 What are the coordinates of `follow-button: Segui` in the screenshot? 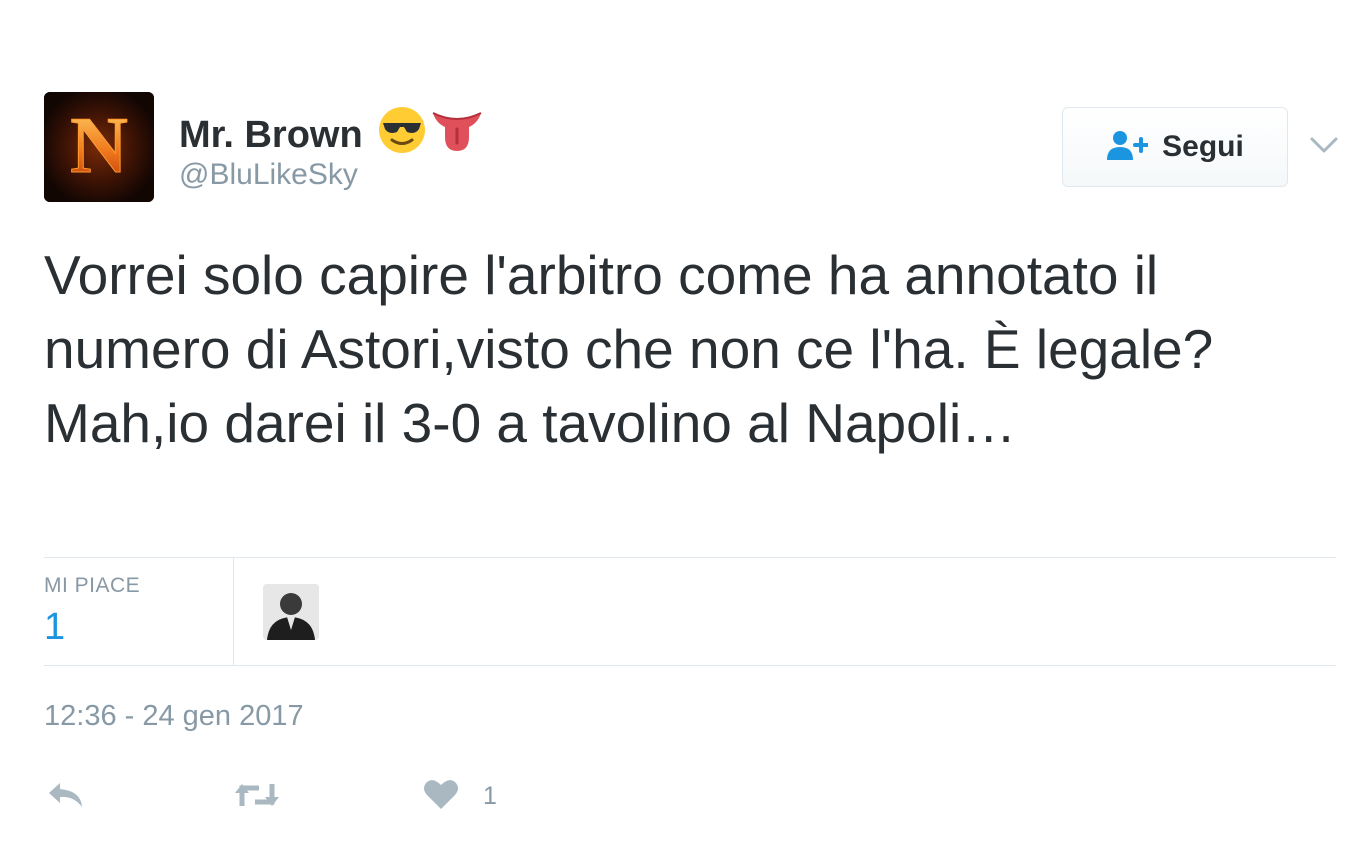 It's located at (1175, 147).